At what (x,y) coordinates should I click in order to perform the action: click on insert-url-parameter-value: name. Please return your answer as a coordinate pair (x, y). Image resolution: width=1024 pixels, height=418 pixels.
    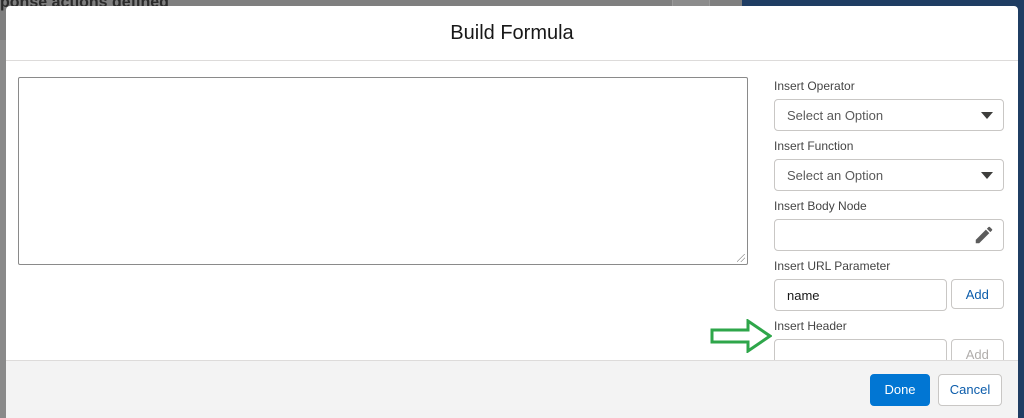
    Looking at the image, I should click on (803, 295).